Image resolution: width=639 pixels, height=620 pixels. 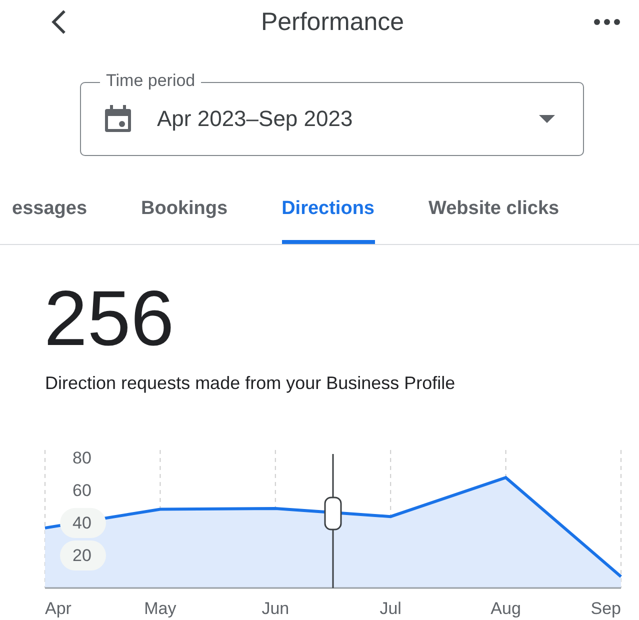 What do you see at coordinates (494, 215) in the screenshot?
I see `tab: Website clicks` at bounding box center [494, 215].